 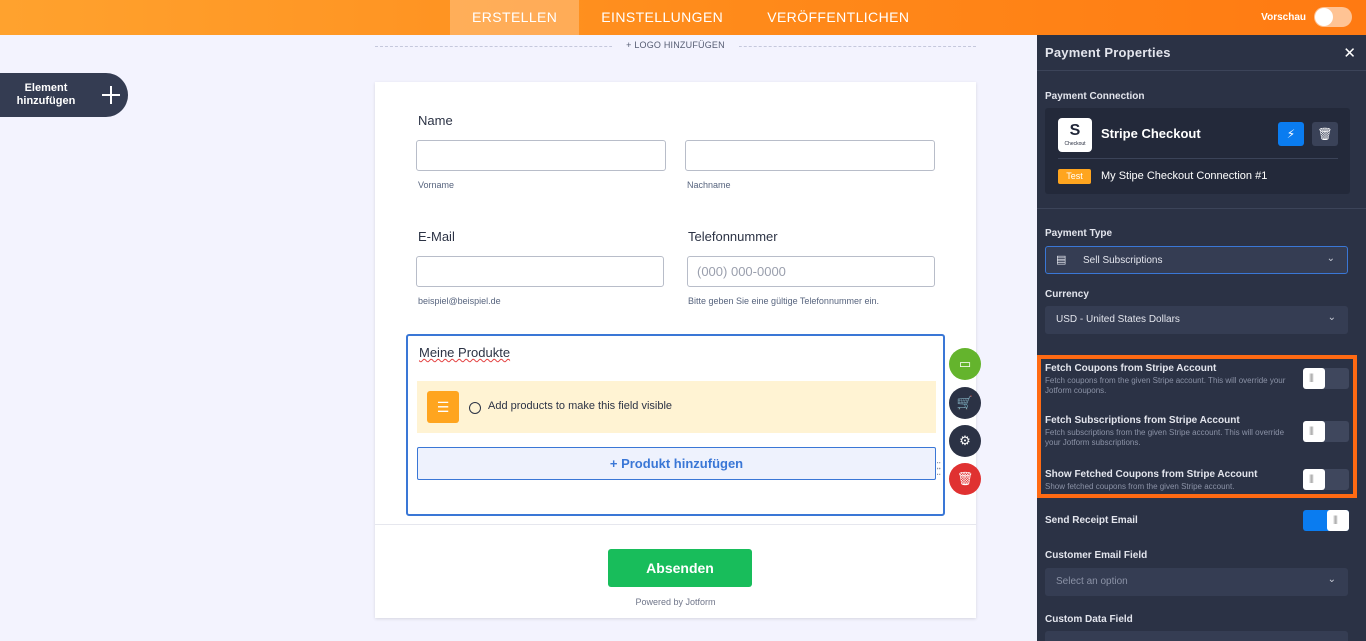 What do you see at coordinates (938, 470) in the screenshot?
I see `drag-handle-icon: ⁚⁚ ⁚⁚` at bounding box center [938, 470].